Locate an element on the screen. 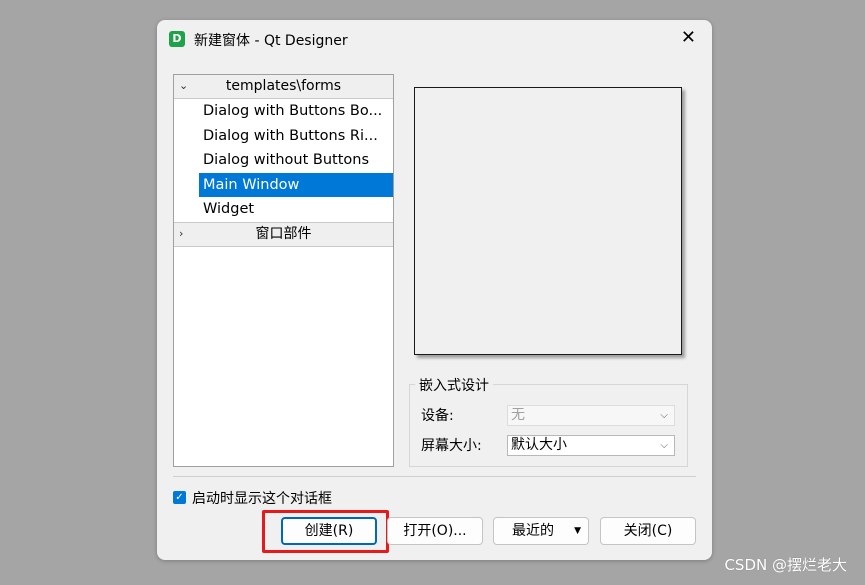 The height and width of the screenshot is (585, 865). show-on-startup-checkbox: ✓ is located at coordinates (179, 497).